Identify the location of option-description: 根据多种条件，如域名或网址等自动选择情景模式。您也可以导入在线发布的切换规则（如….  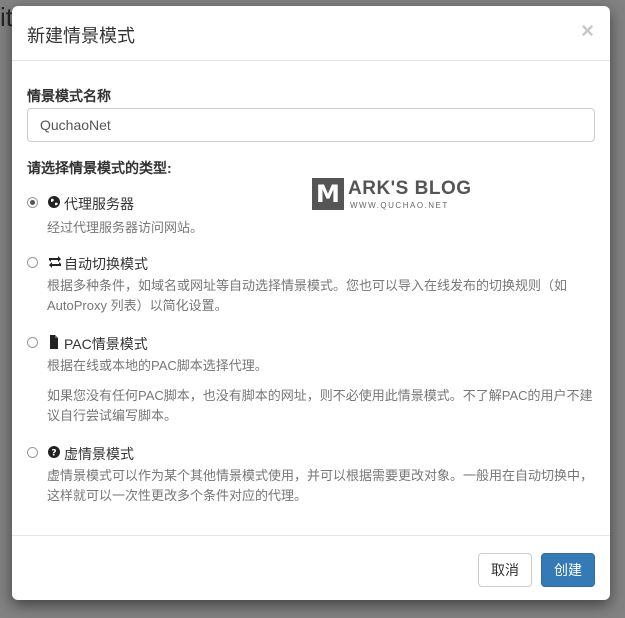
(307, 295).